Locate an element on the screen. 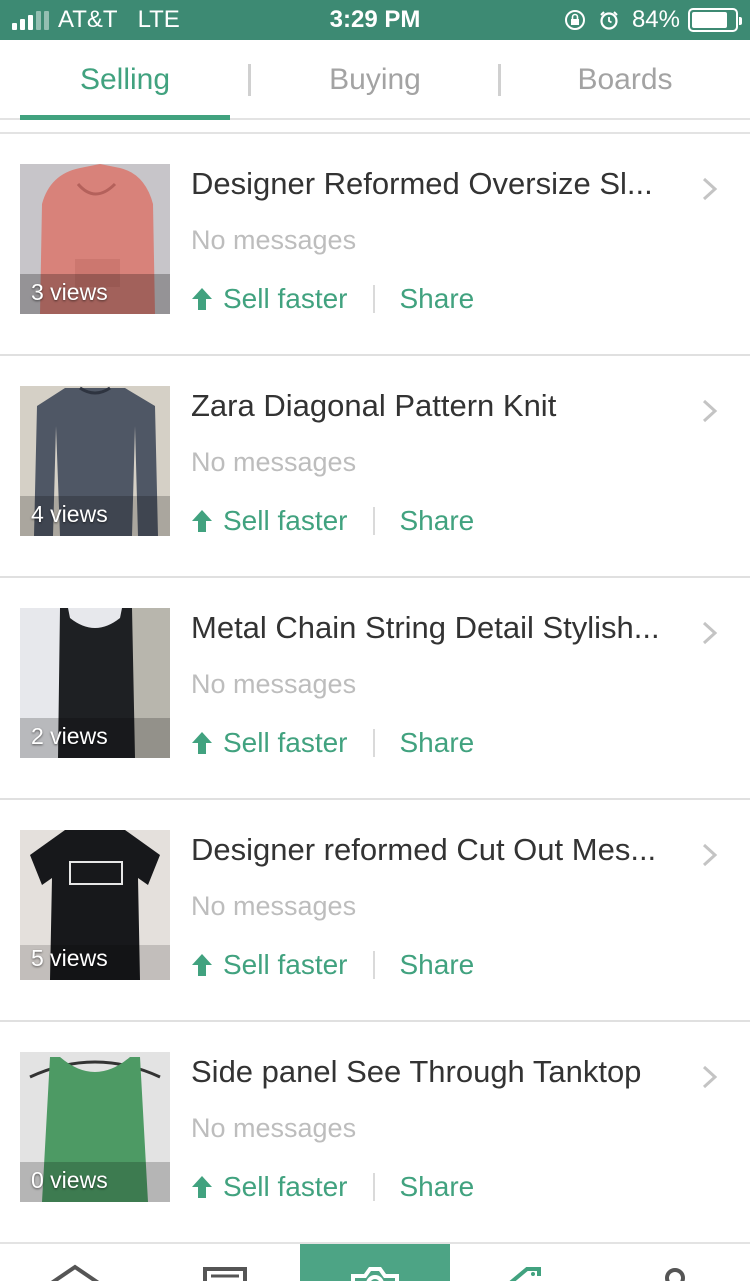 This screenshot has width=750, height=1281. alarm-icon is located at coordinates (609, 20).